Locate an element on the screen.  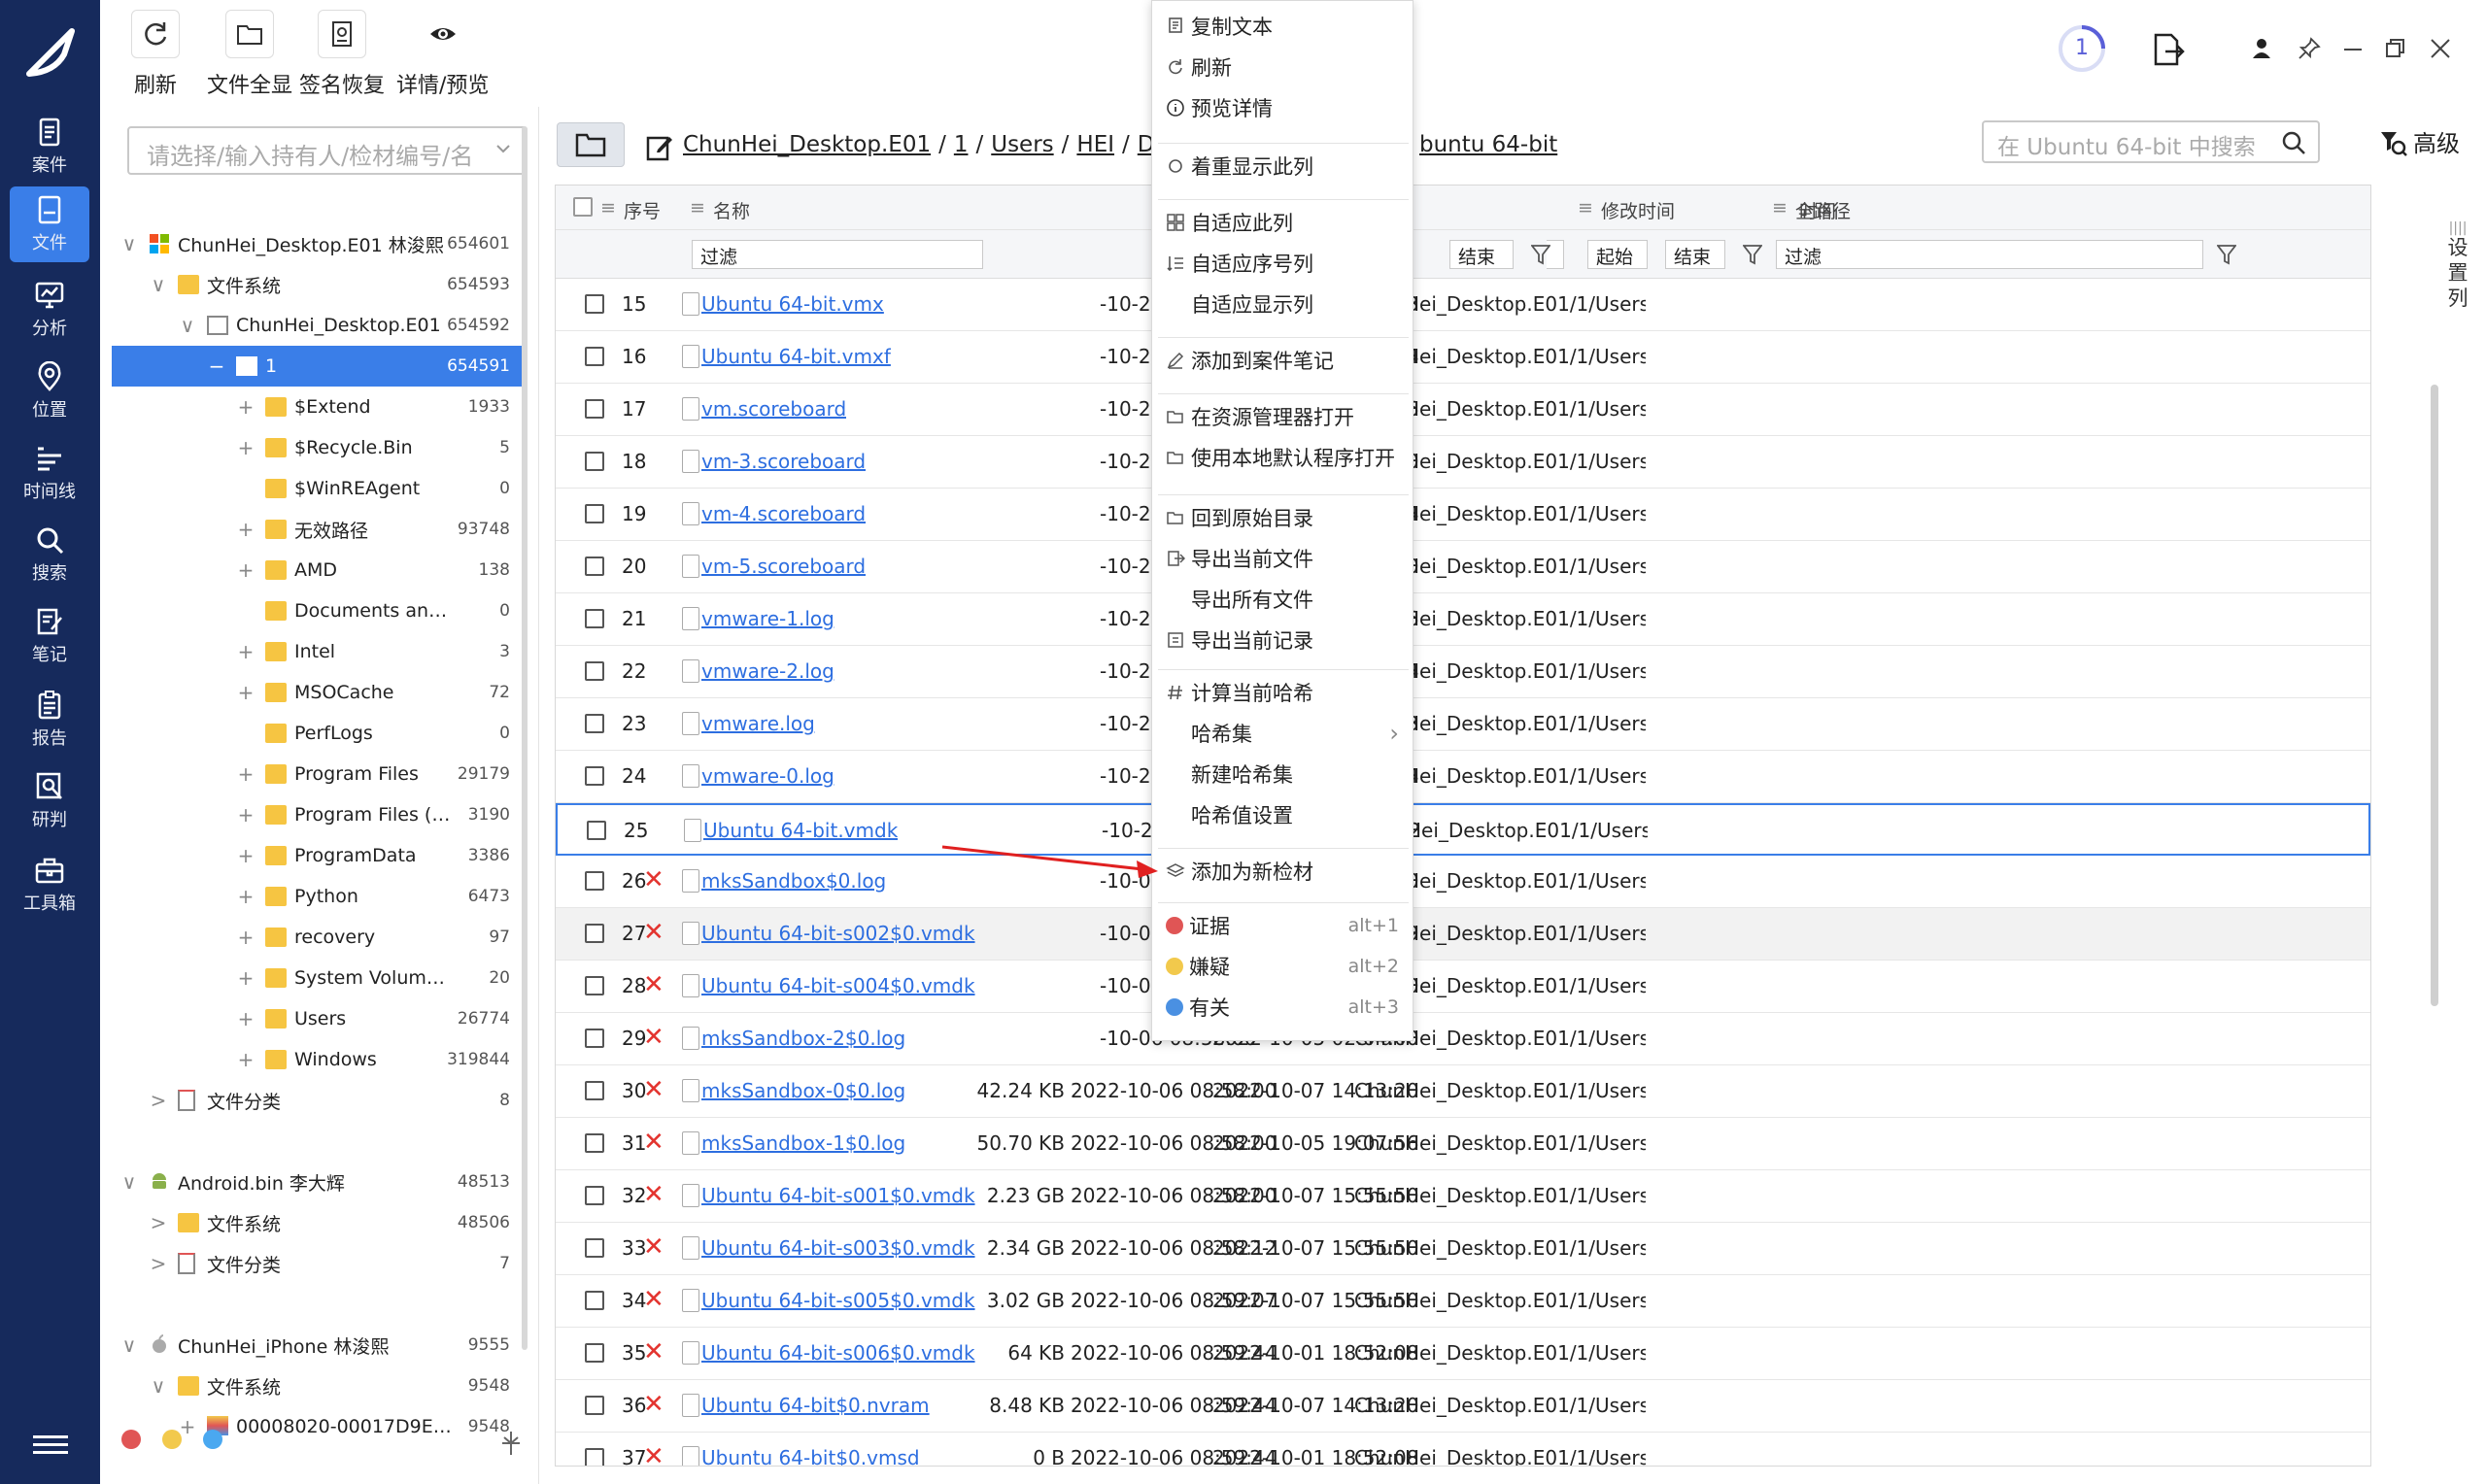
folder-search-input: 在 Ubuntu 64-bit 中搜索 is located at coordinates (2151, 141).